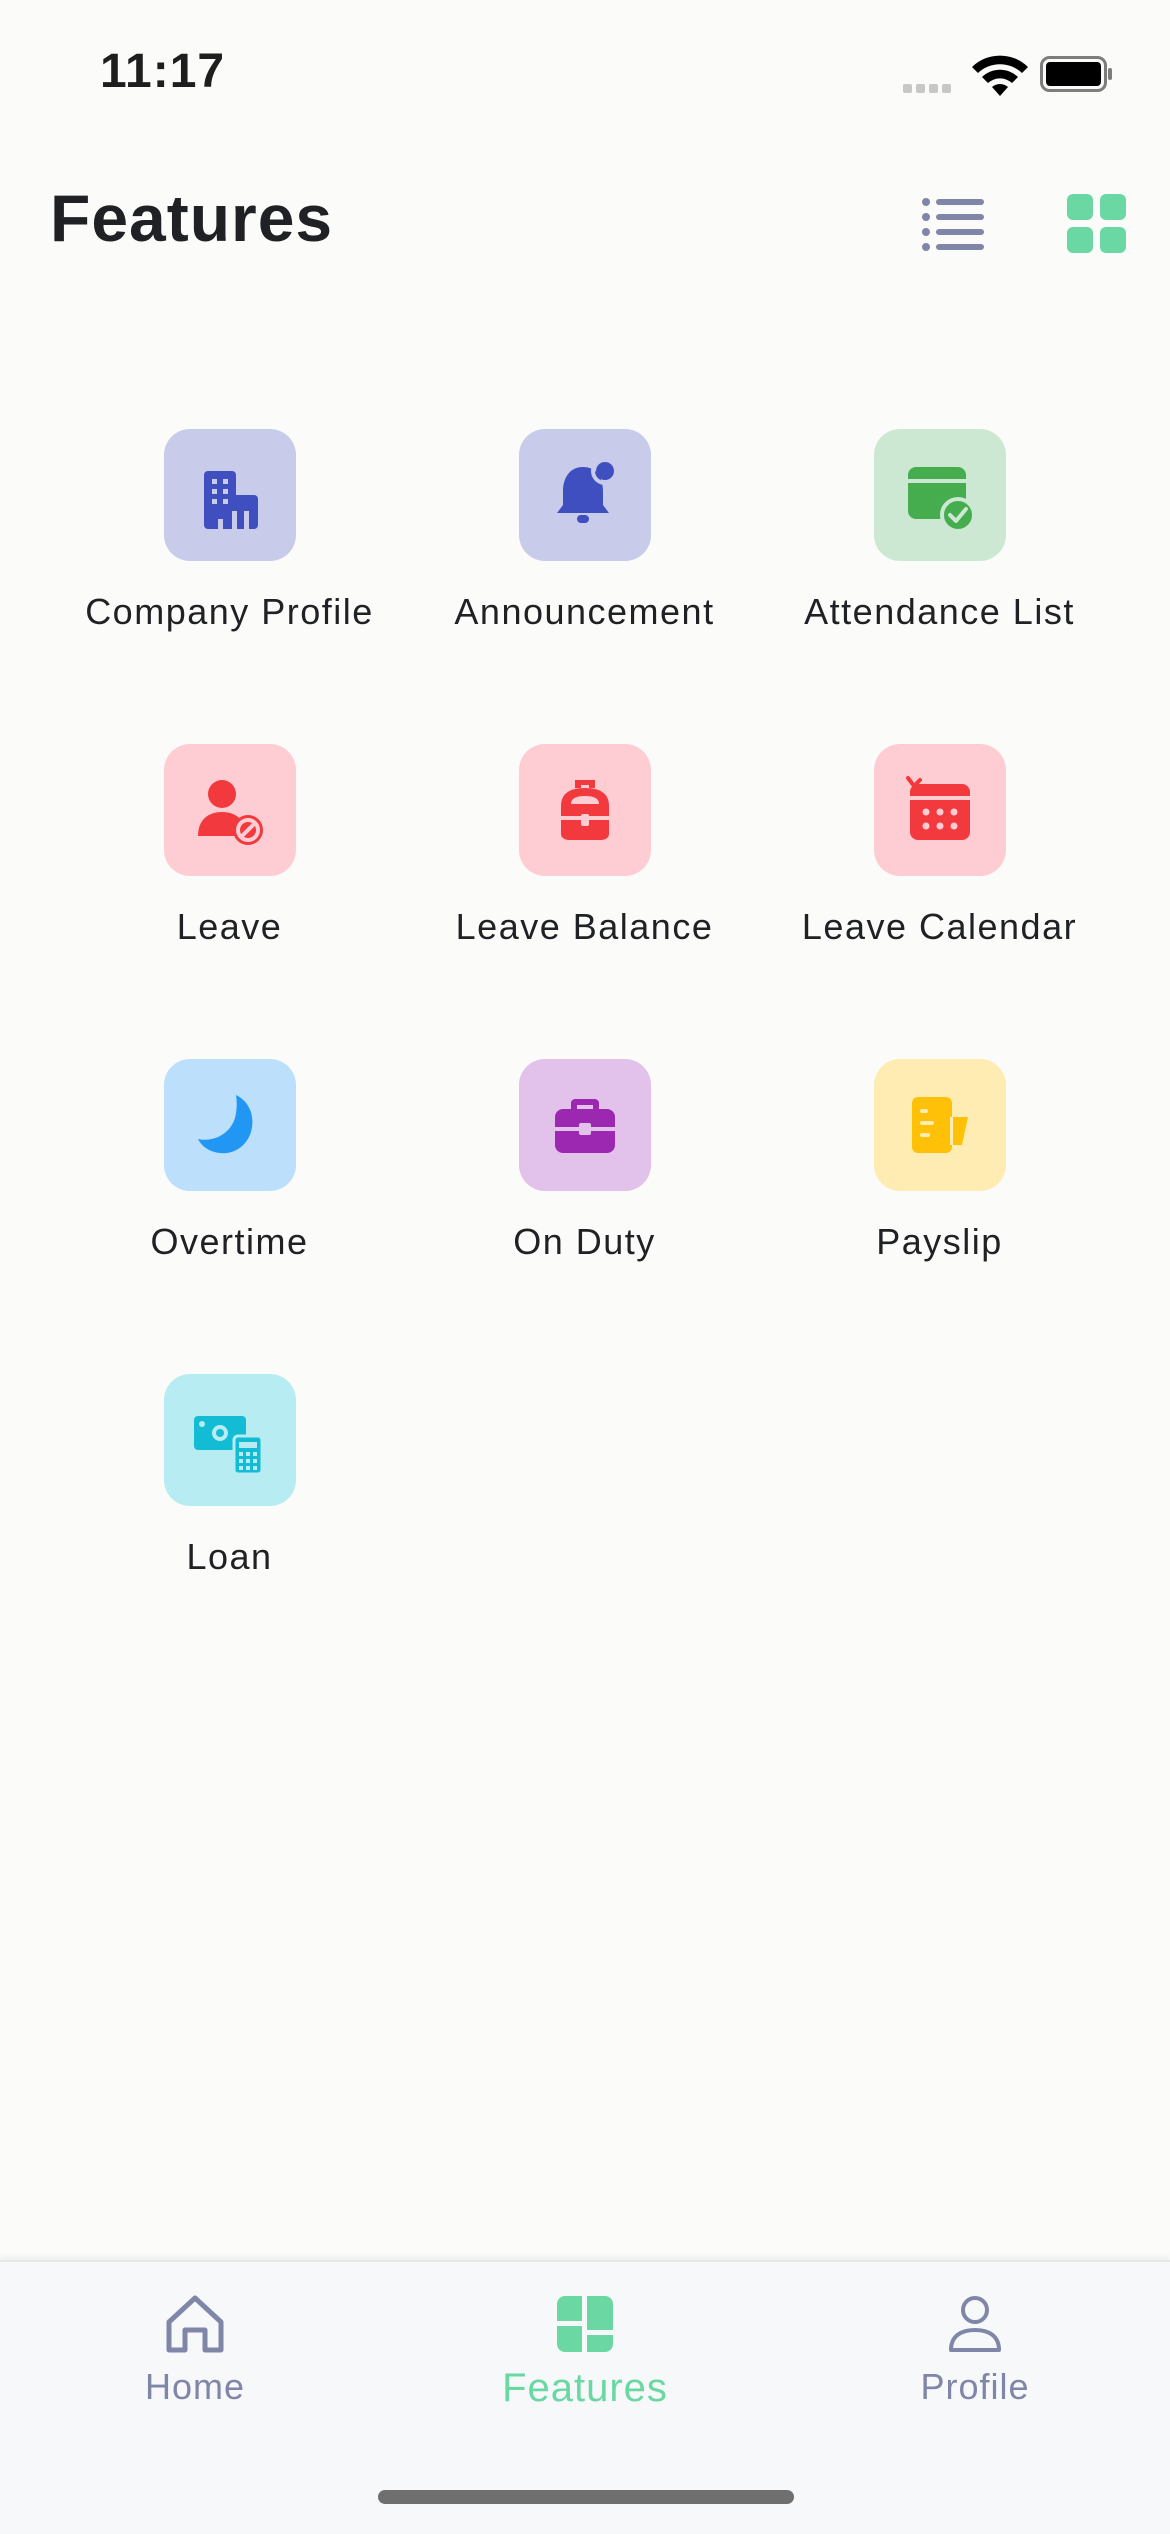 The height and width of the screenshot is (2534, 1170). I want to click on moon-icon, so click(224, 1124).